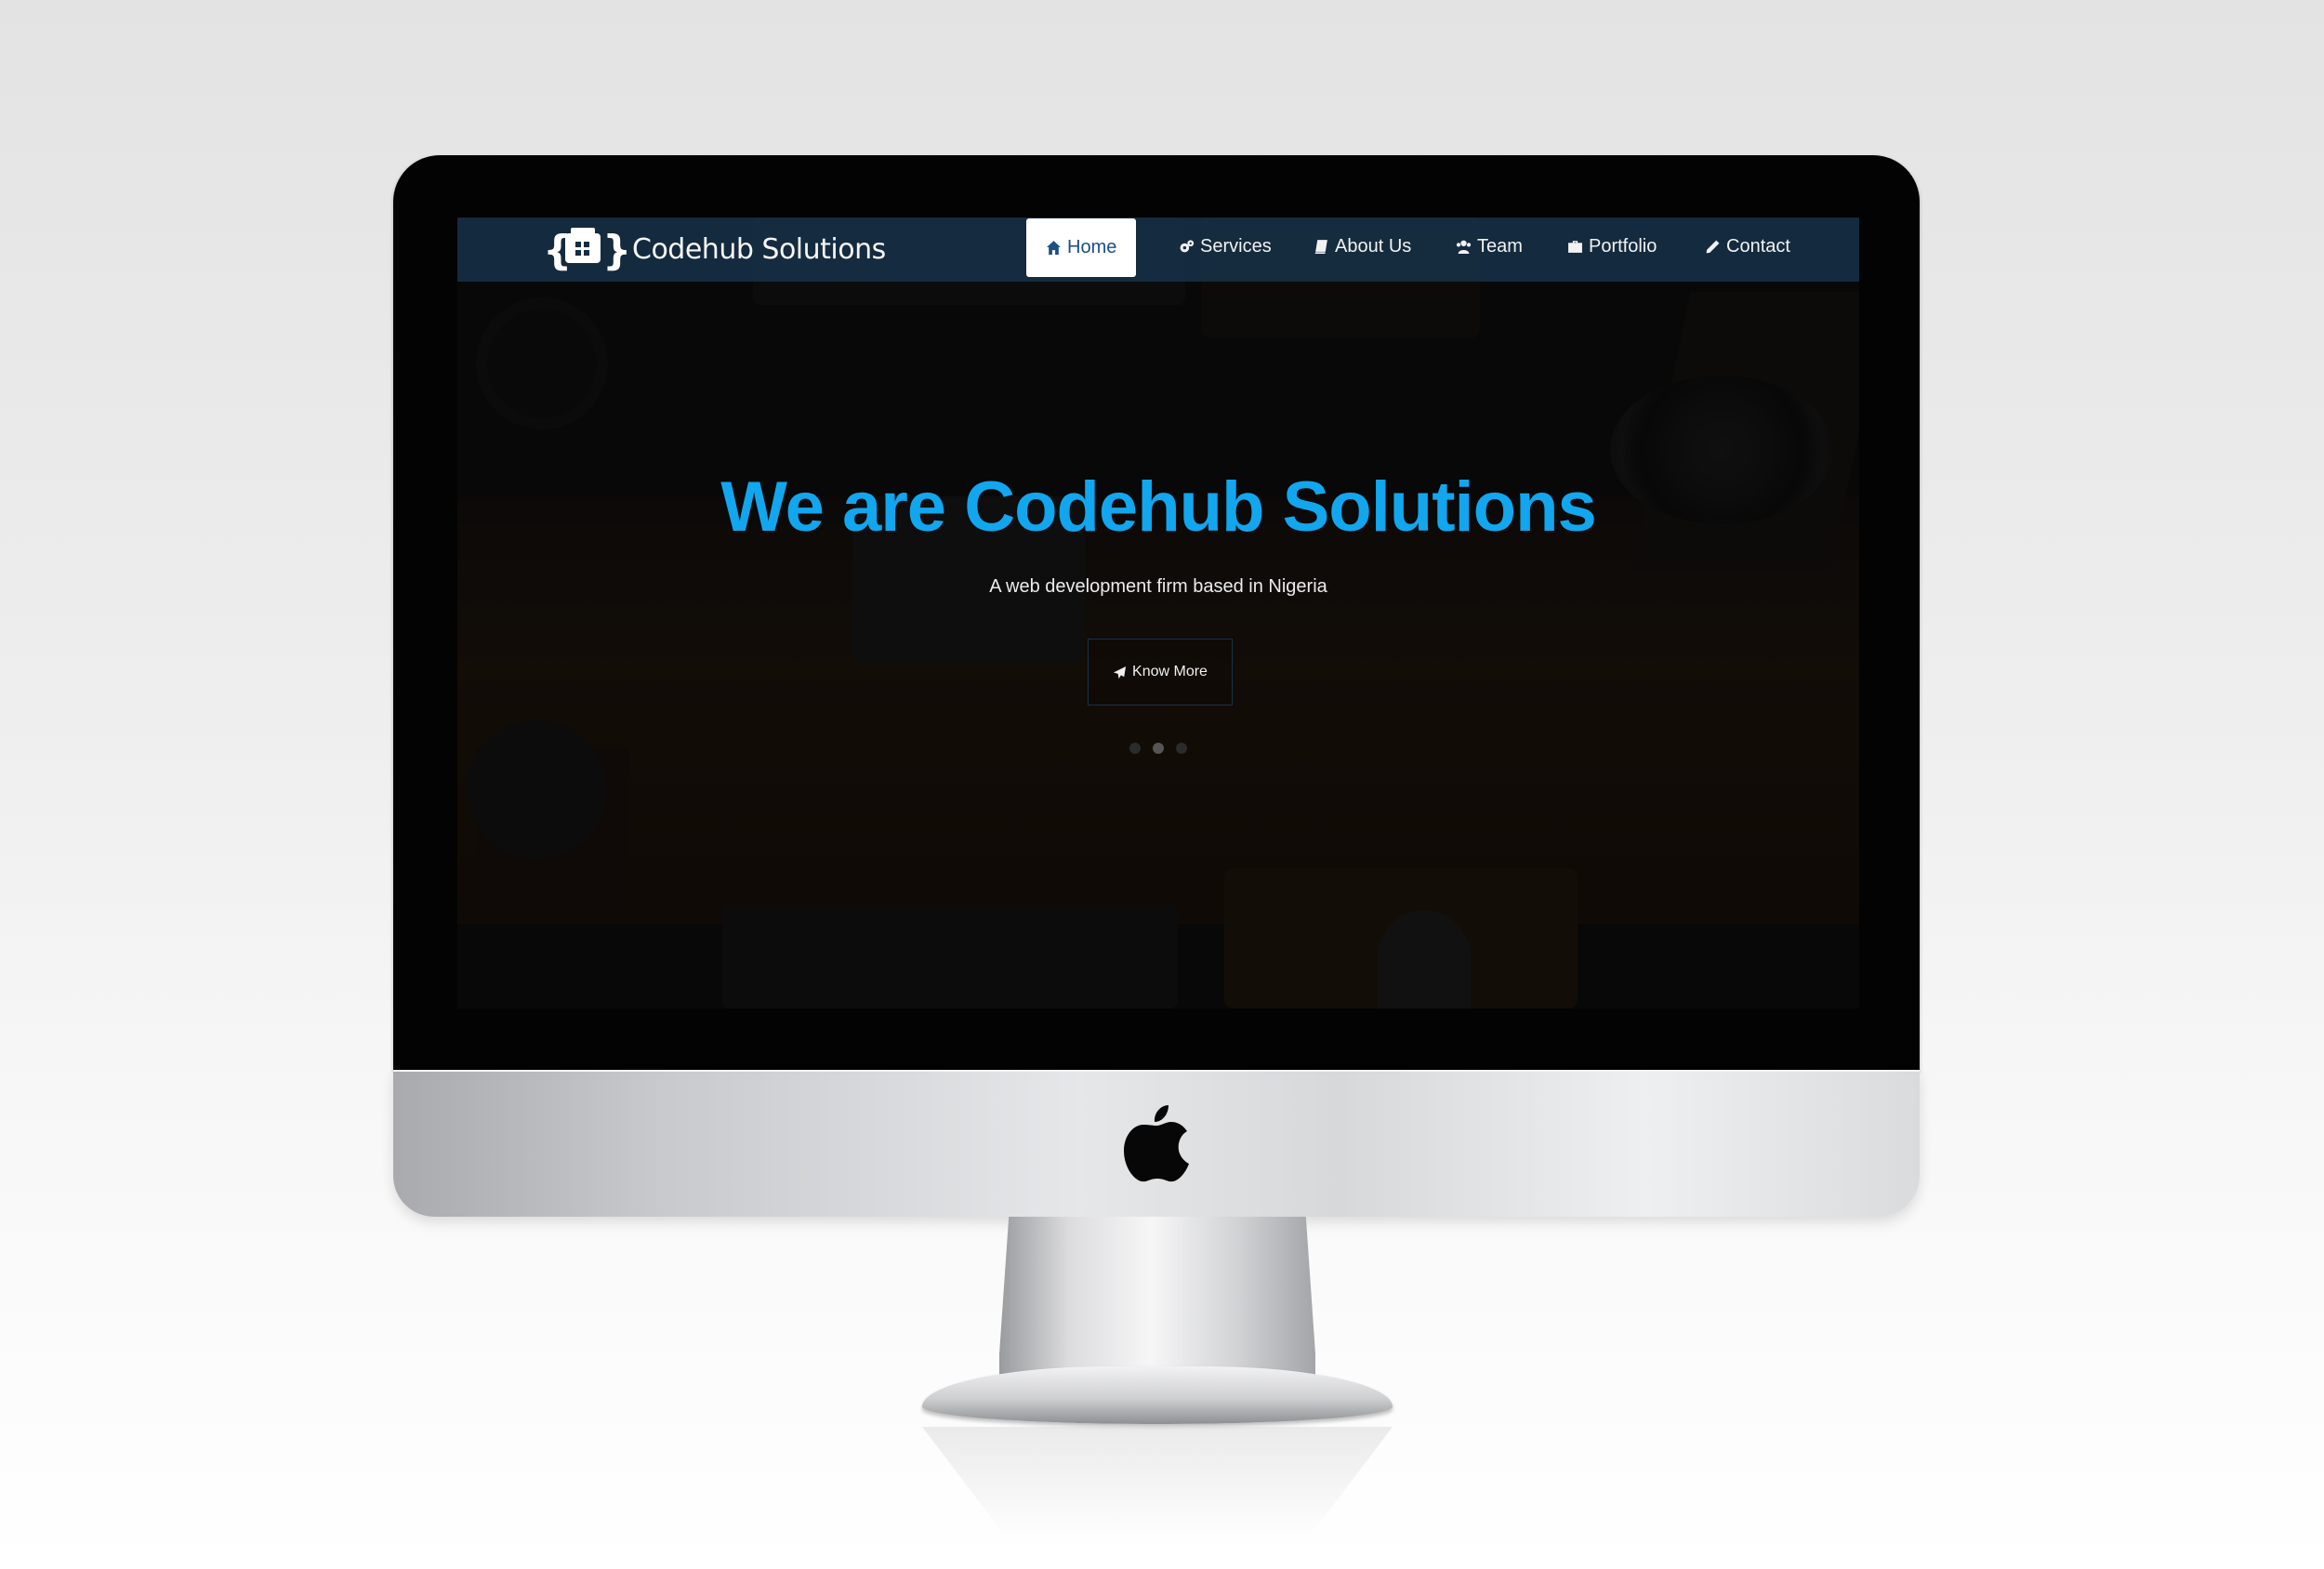 The image size is (2324, 1569). Describe the element at coordinates (1623, 246) in the screenshot. I see `nav-portfolio-label: Portfolio` at that location.